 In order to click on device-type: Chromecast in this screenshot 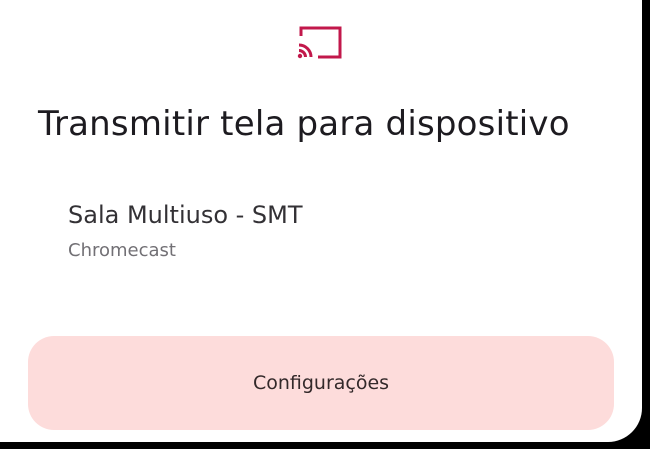, I will do `click(122, 250)`.